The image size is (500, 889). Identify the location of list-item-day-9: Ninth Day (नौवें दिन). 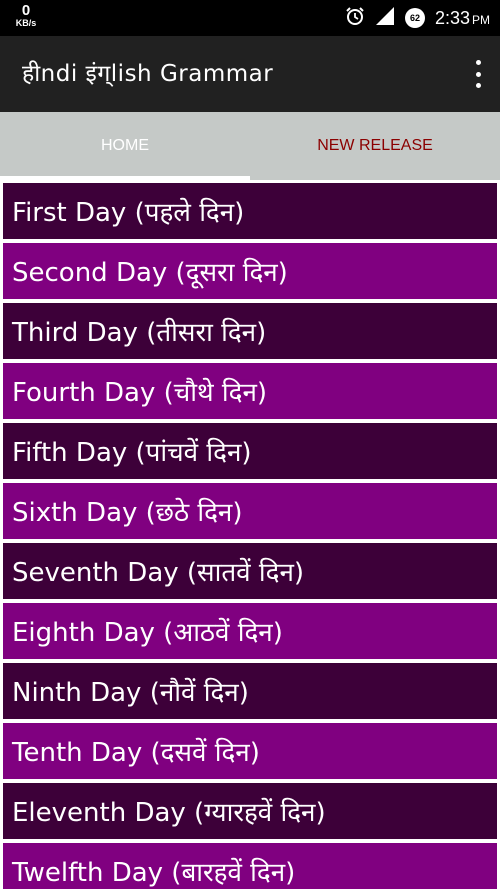
(250, 691).